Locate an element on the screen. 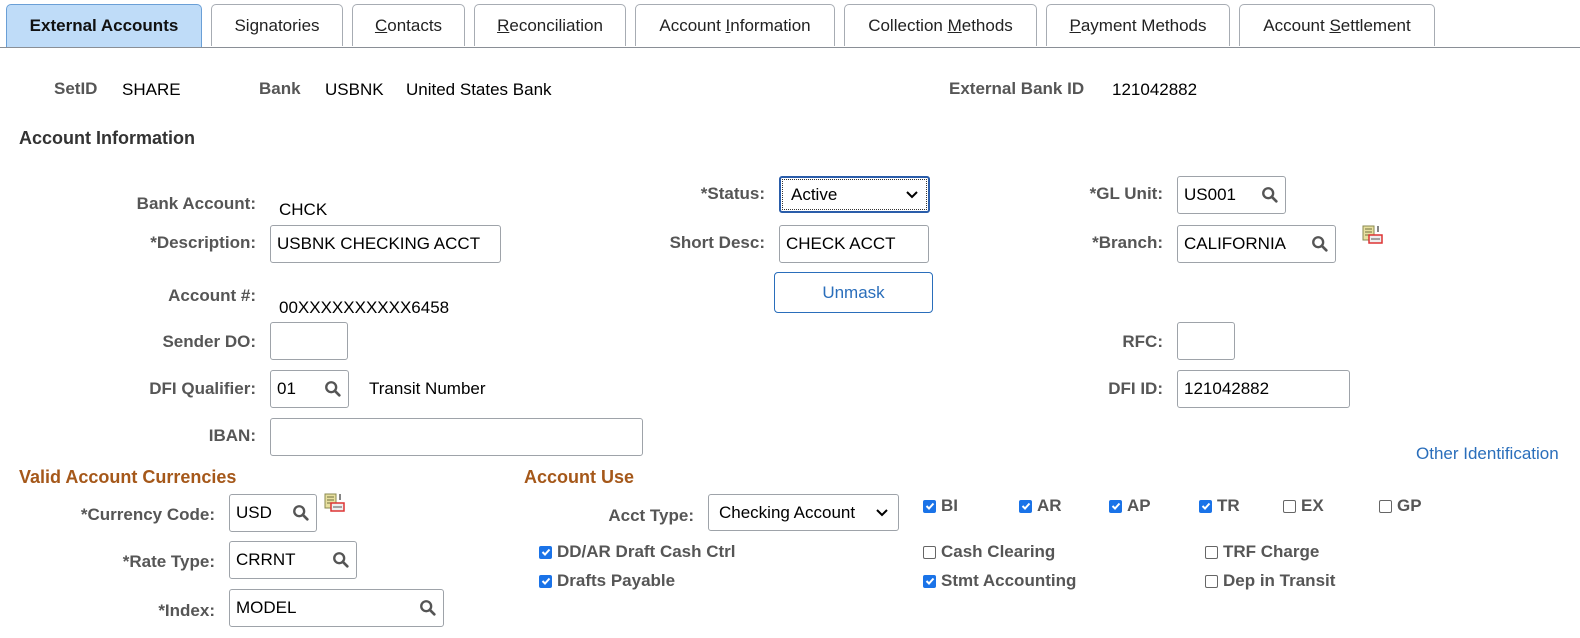  dfi-id-text: 121042882 is located at coordinates (1227, 388).